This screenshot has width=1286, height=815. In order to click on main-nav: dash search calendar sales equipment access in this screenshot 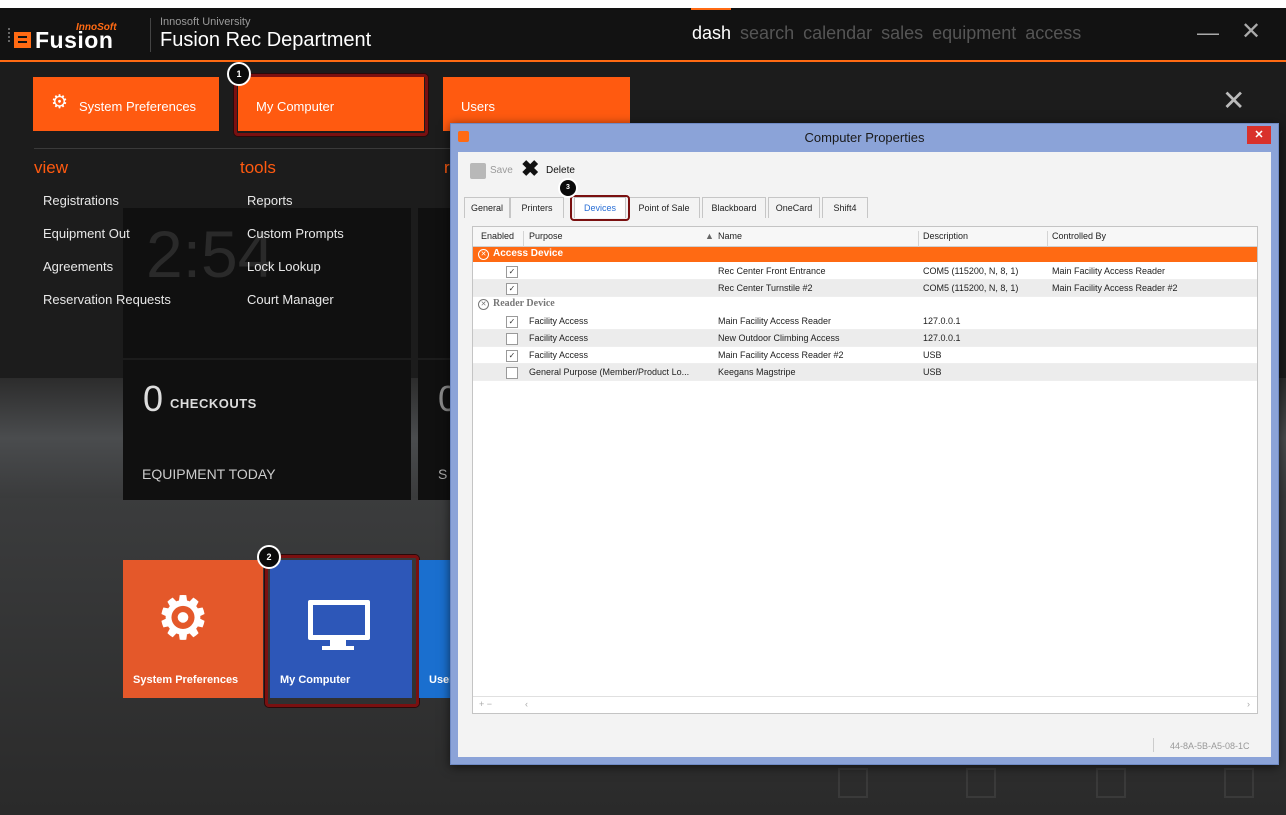, I will do `click(891, 33)`.